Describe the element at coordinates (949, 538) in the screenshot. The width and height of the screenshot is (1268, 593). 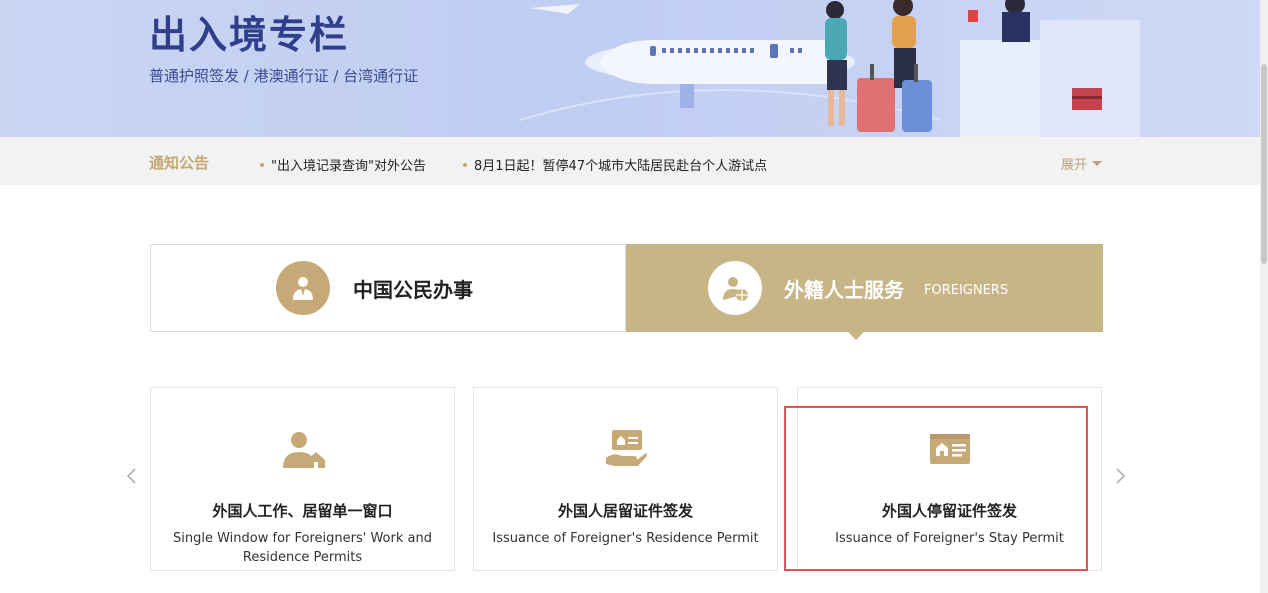
I see `card-english-title: Issuance of Foreigner's Stay Permit` at that location.